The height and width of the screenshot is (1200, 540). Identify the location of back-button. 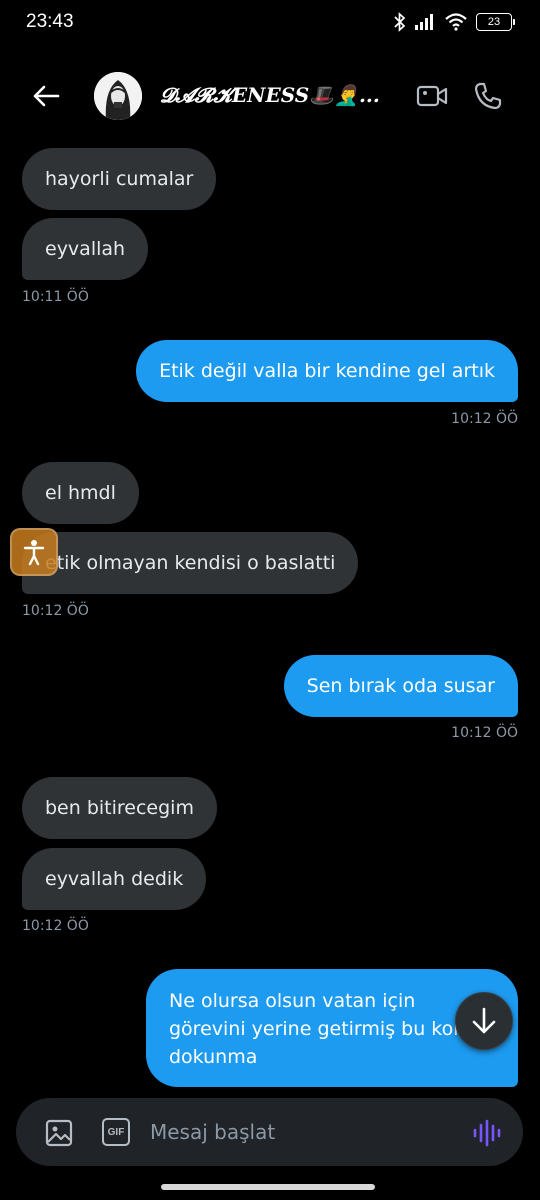
(46, 96).